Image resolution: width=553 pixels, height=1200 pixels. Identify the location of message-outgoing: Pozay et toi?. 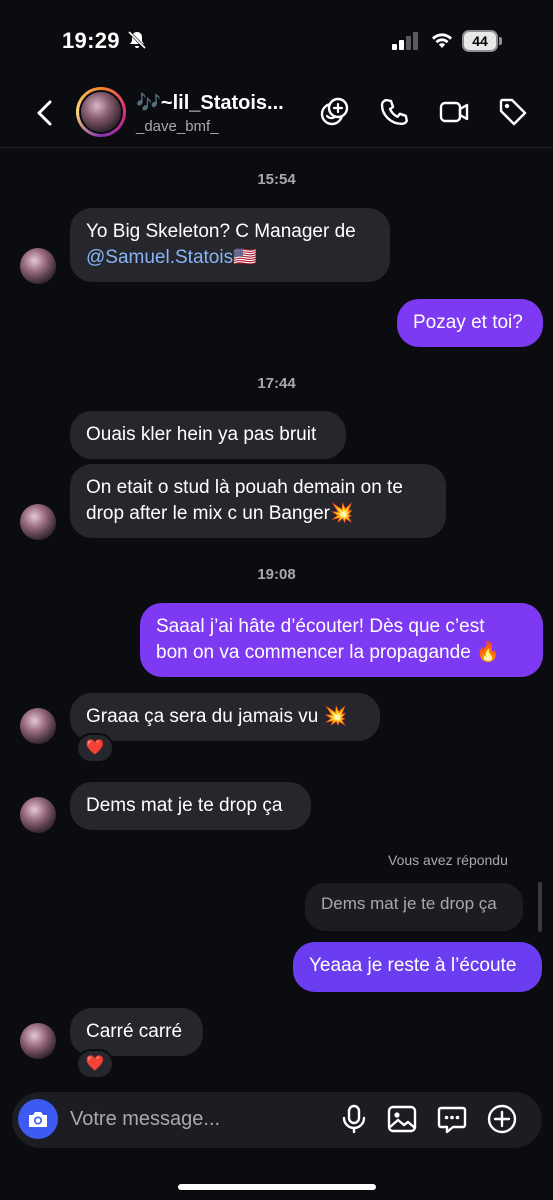
(470, 323).